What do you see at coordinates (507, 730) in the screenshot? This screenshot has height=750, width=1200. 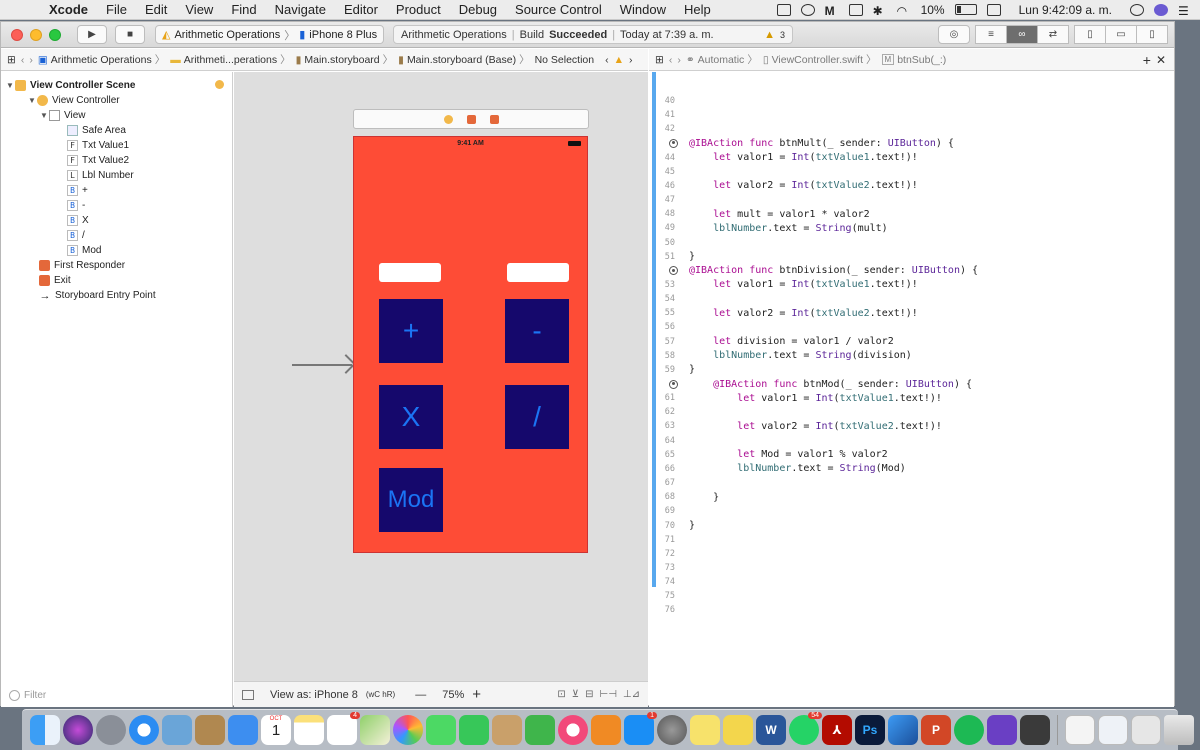 I see `contacts-icon` at bounding box center [507, 730].